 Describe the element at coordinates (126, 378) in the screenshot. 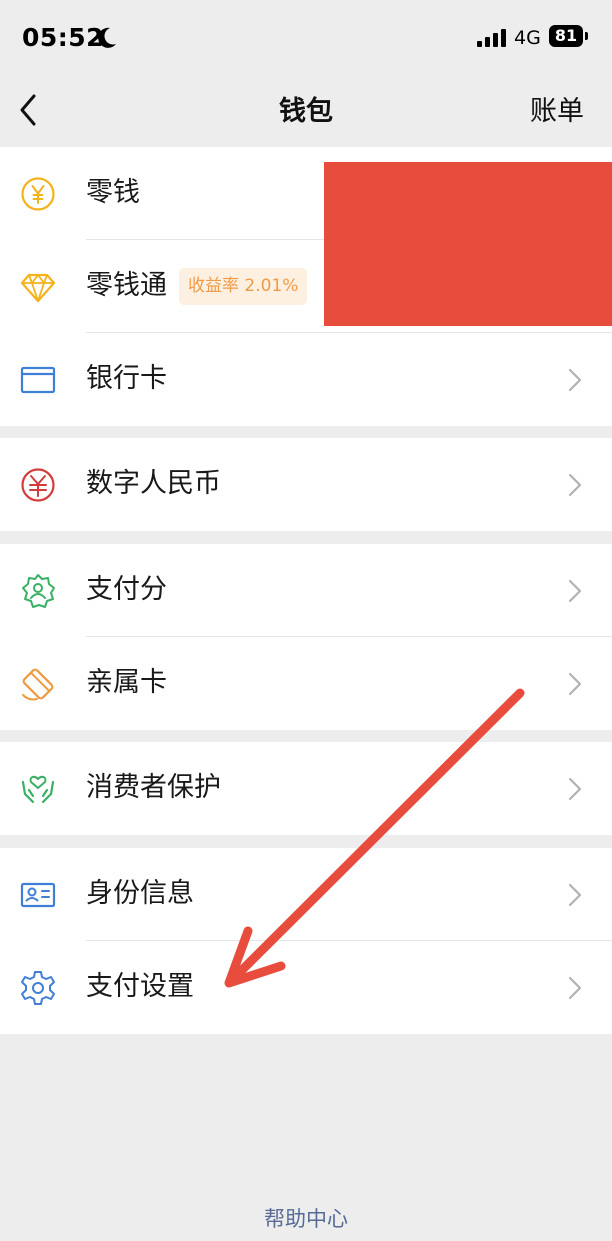

I see `row-label: 银行卡` at that location.